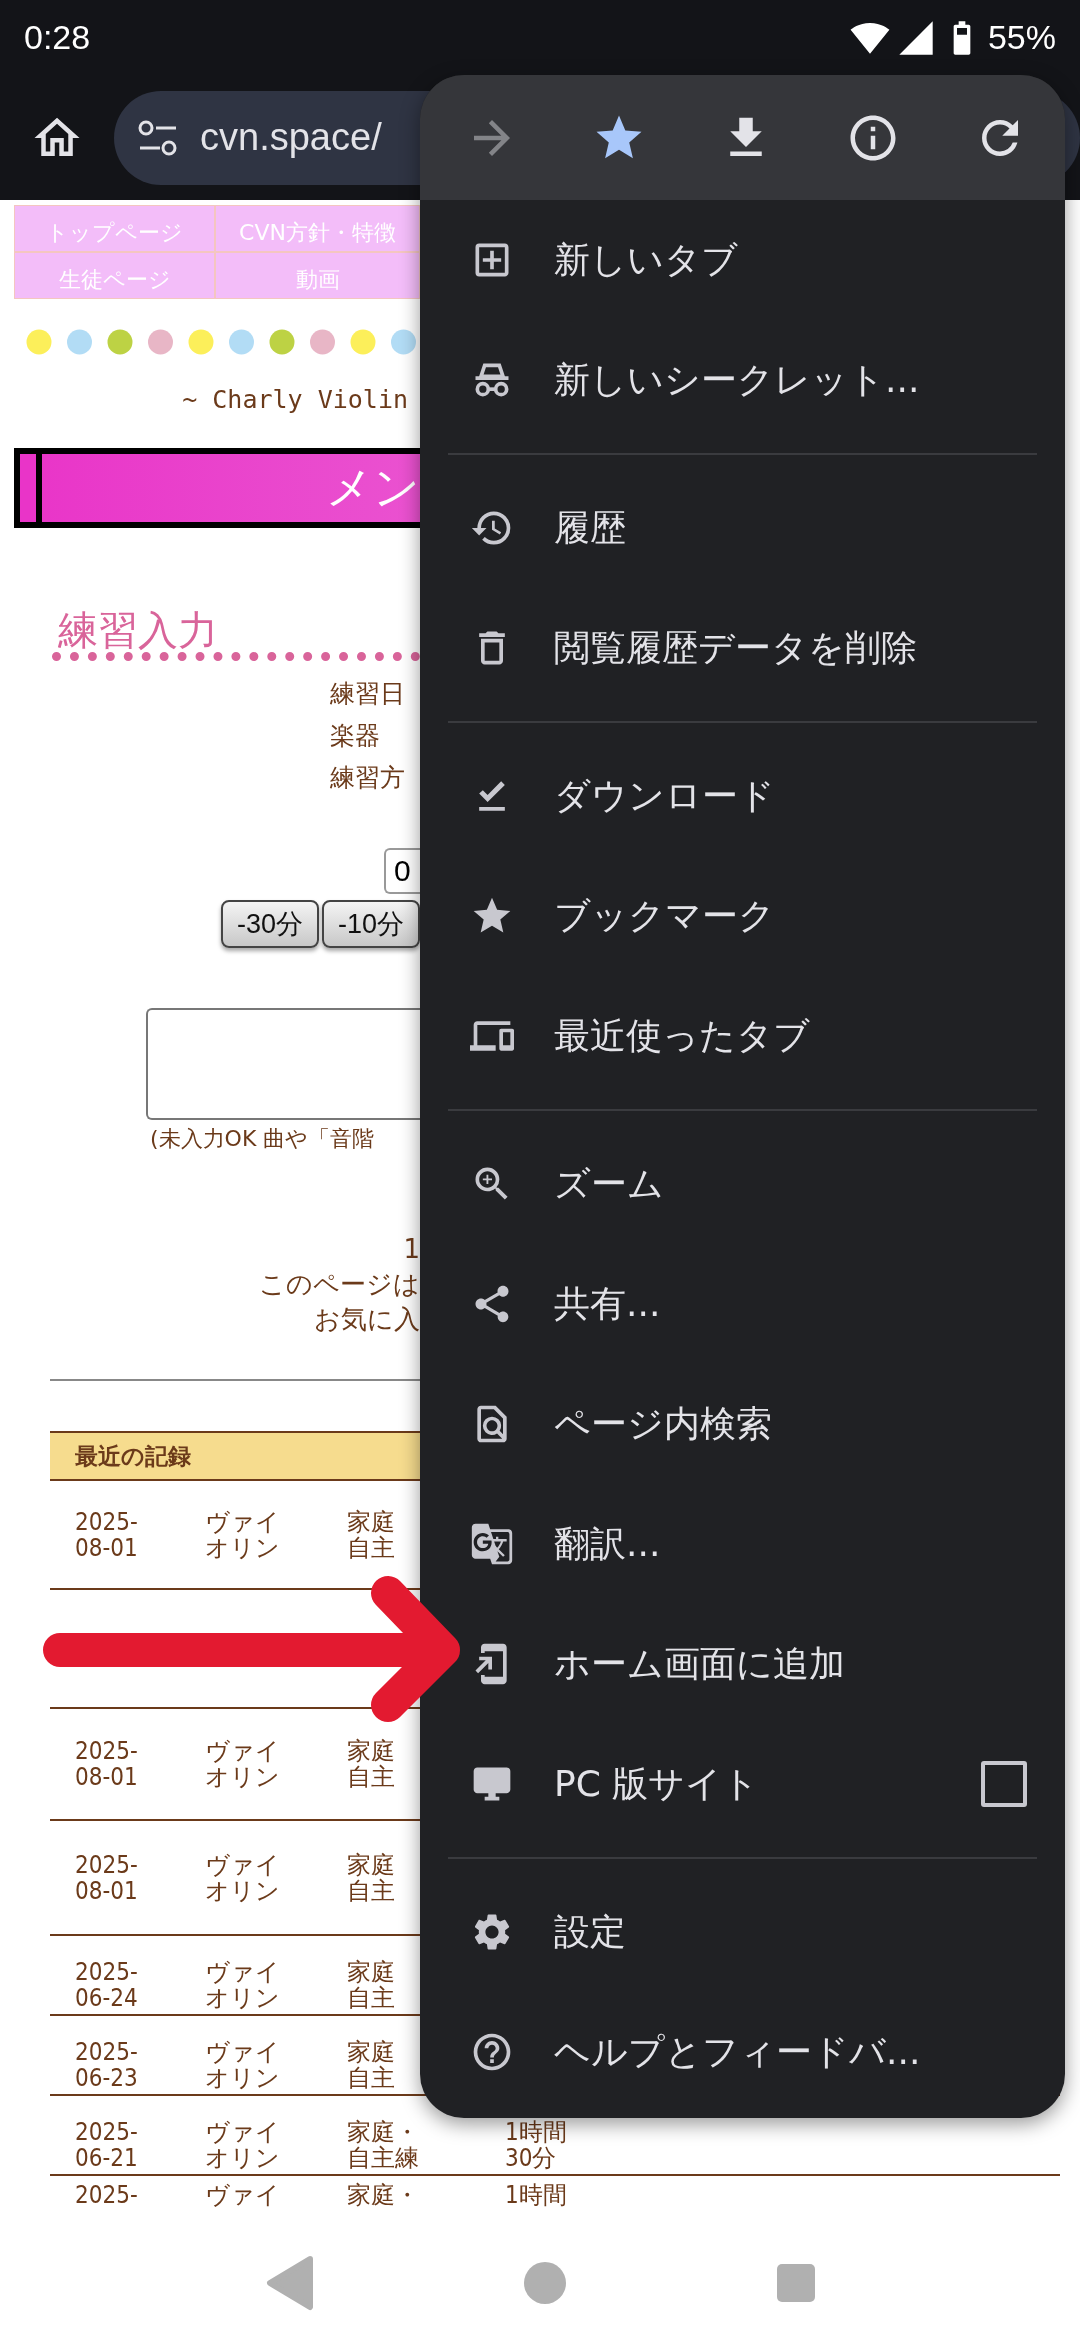 Image resolution: width=1080 pixels, height=2340 pixels. Describe the element at coordinates (742, 260) in the screenshot. I see `menu-item: 新しいタブ` at that location.